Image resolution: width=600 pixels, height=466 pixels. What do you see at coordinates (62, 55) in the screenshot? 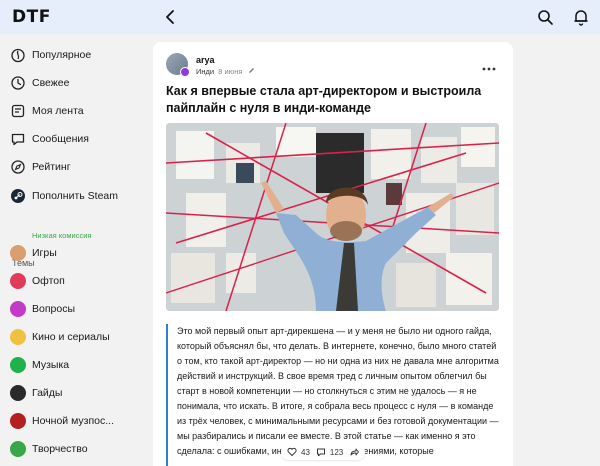
I see `sidebar-item-label: Популярное` at bounding box center [62, 55].